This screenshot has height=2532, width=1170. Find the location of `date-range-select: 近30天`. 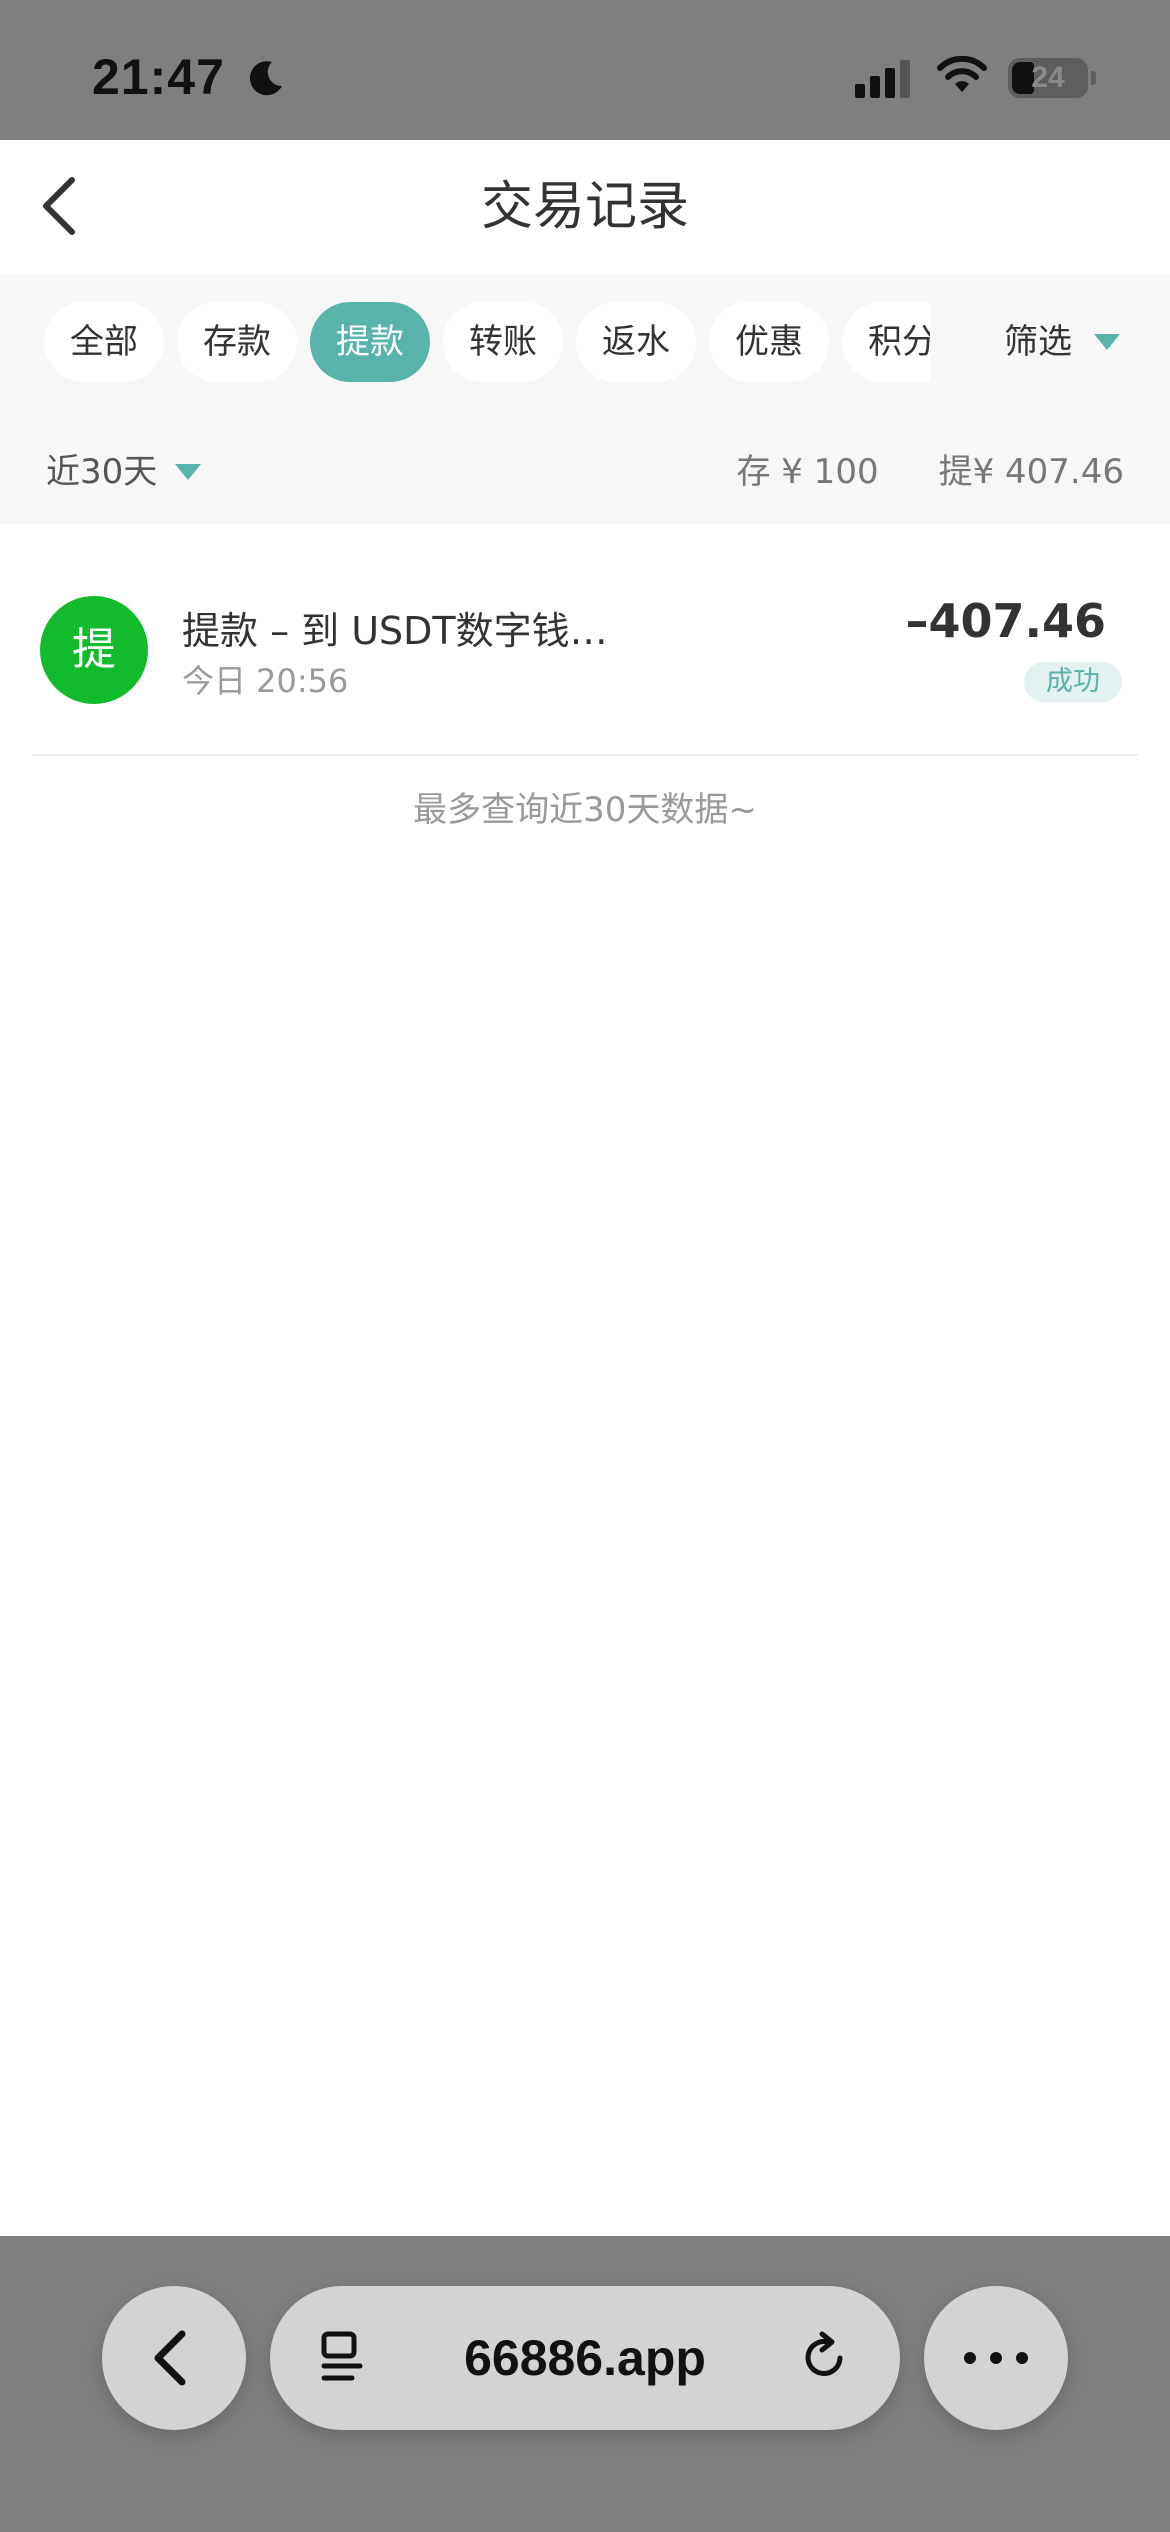

date-range-select: 近30天 is located at coordinates (124, 472).